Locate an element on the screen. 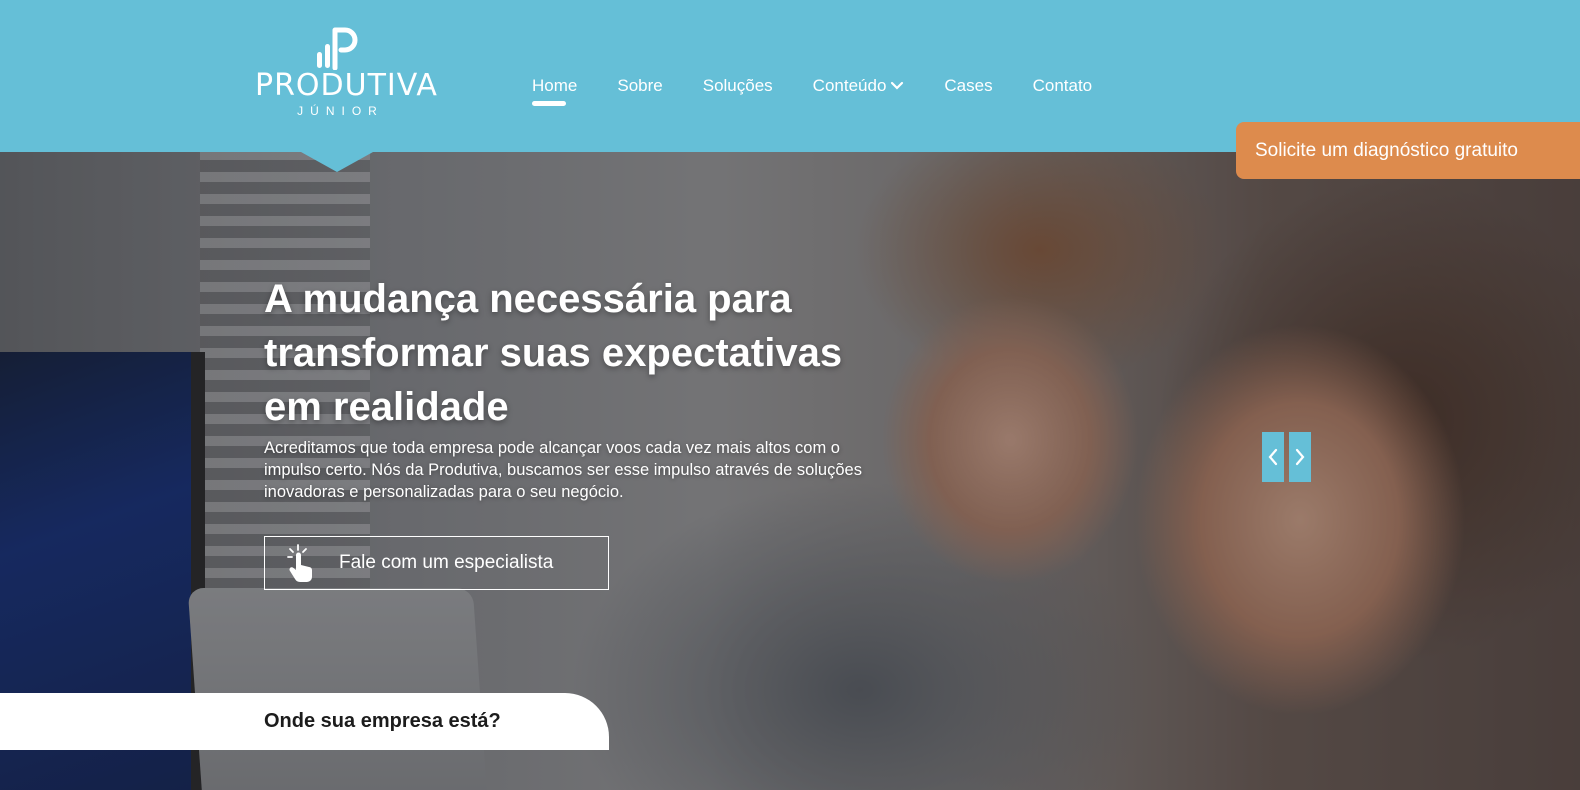  logo: PRODUTIVA JÚNIOR is located at coordinates (346, 81).